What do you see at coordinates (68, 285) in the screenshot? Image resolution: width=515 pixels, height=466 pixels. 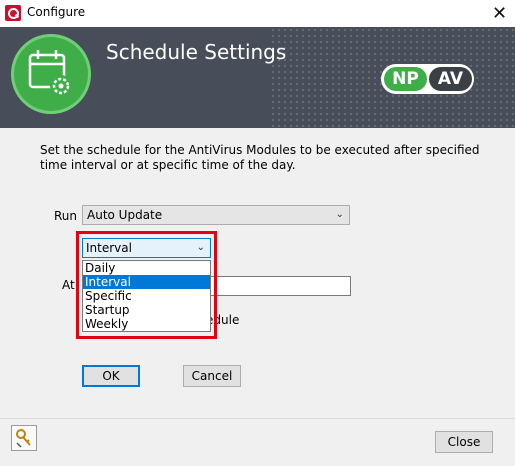 I see `at-label: At` at bounding box center [68, 285].